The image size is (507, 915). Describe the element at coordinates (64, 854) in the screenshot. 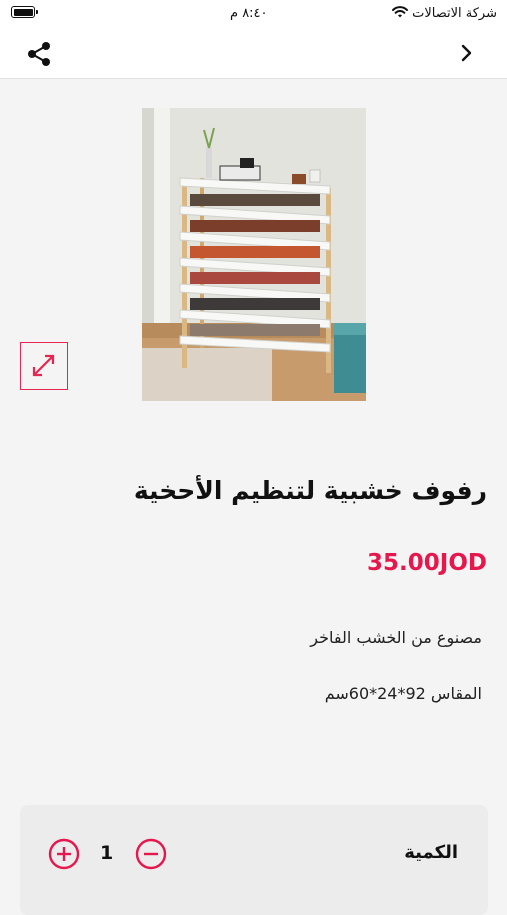

I see `plus-icon` at that location.